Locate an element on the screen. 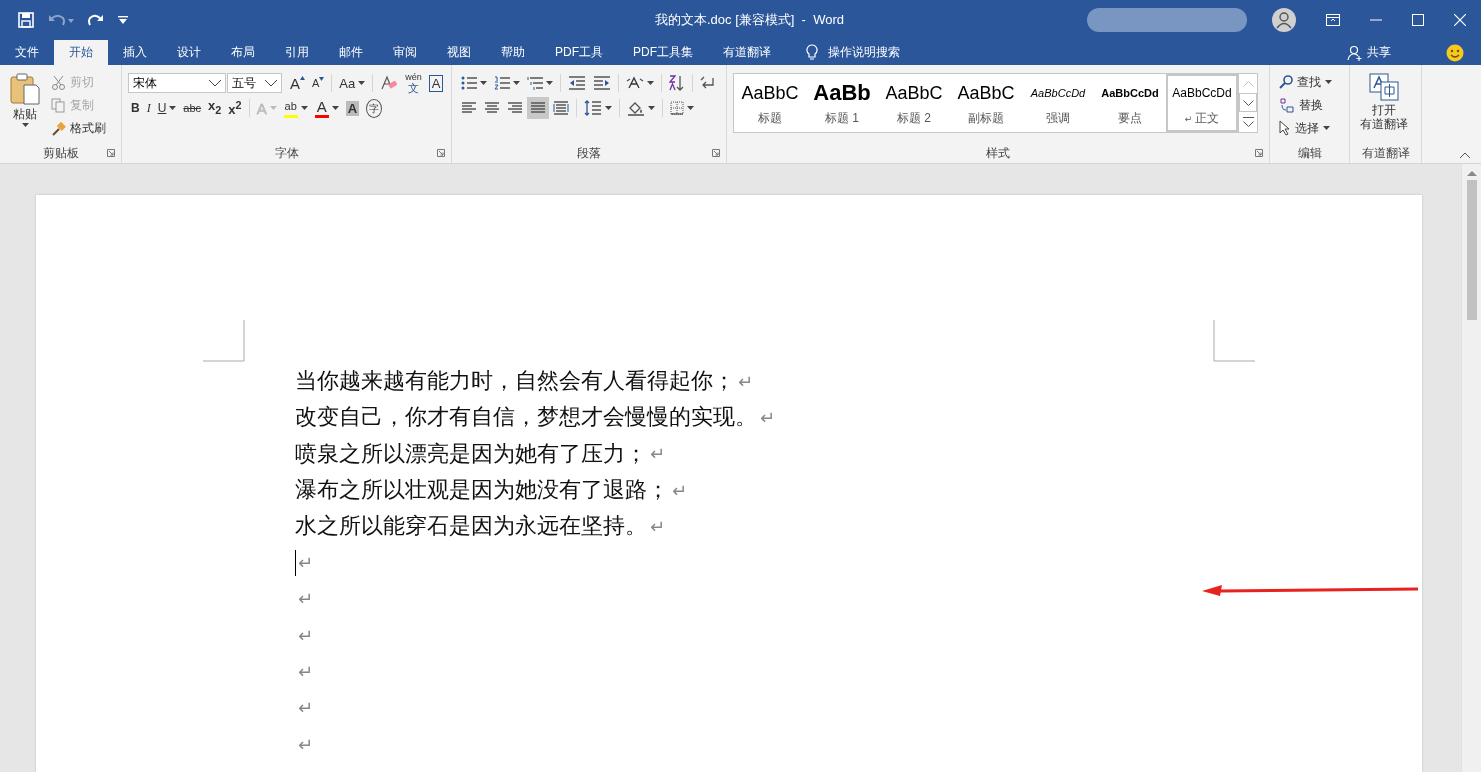 This screenshot has height=772, width=1481. format-button: x$_{2}$ is located at coordinates (215, 108).